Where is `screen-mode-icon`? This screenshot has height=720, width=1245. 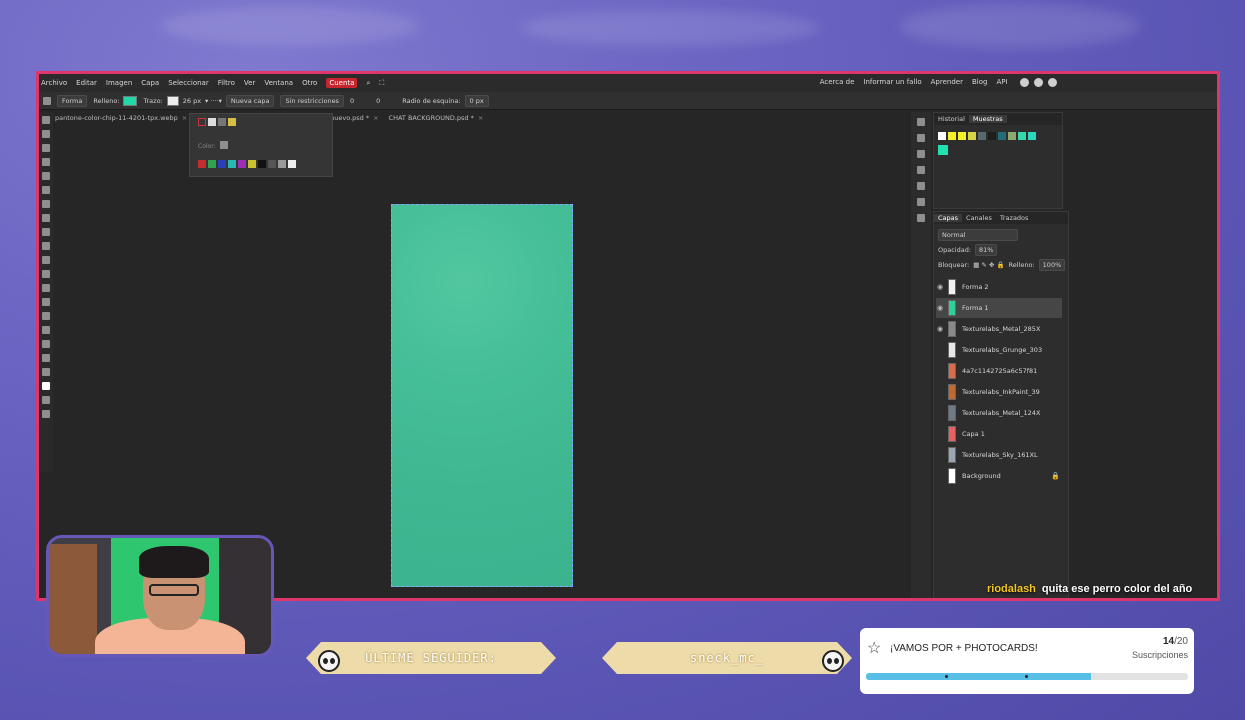
screen-mode-icon is located at coordinates (46, 414).